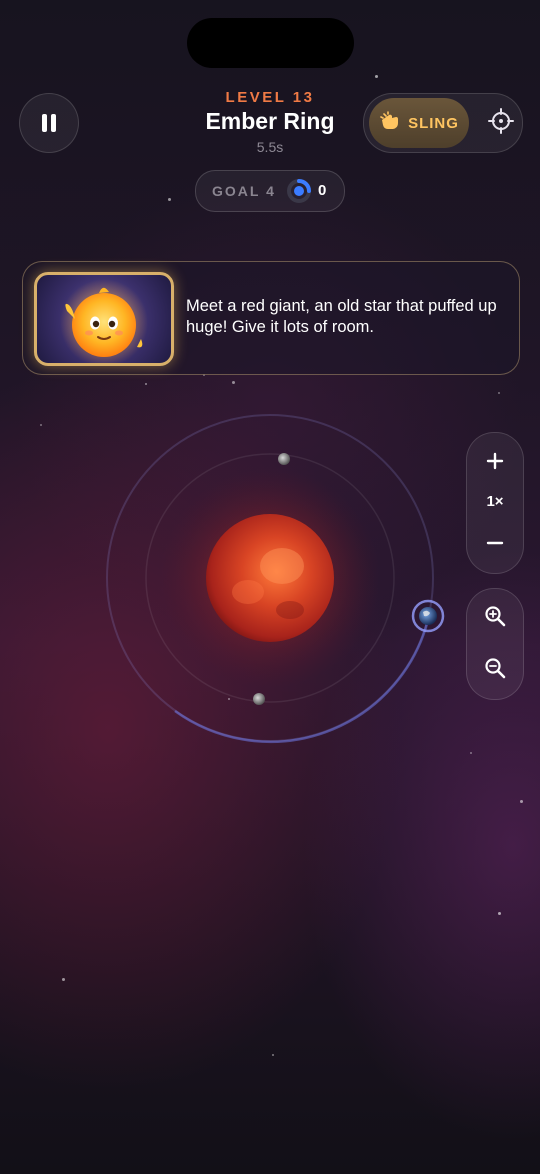  I want to click on player-planet, so click(428, 616).